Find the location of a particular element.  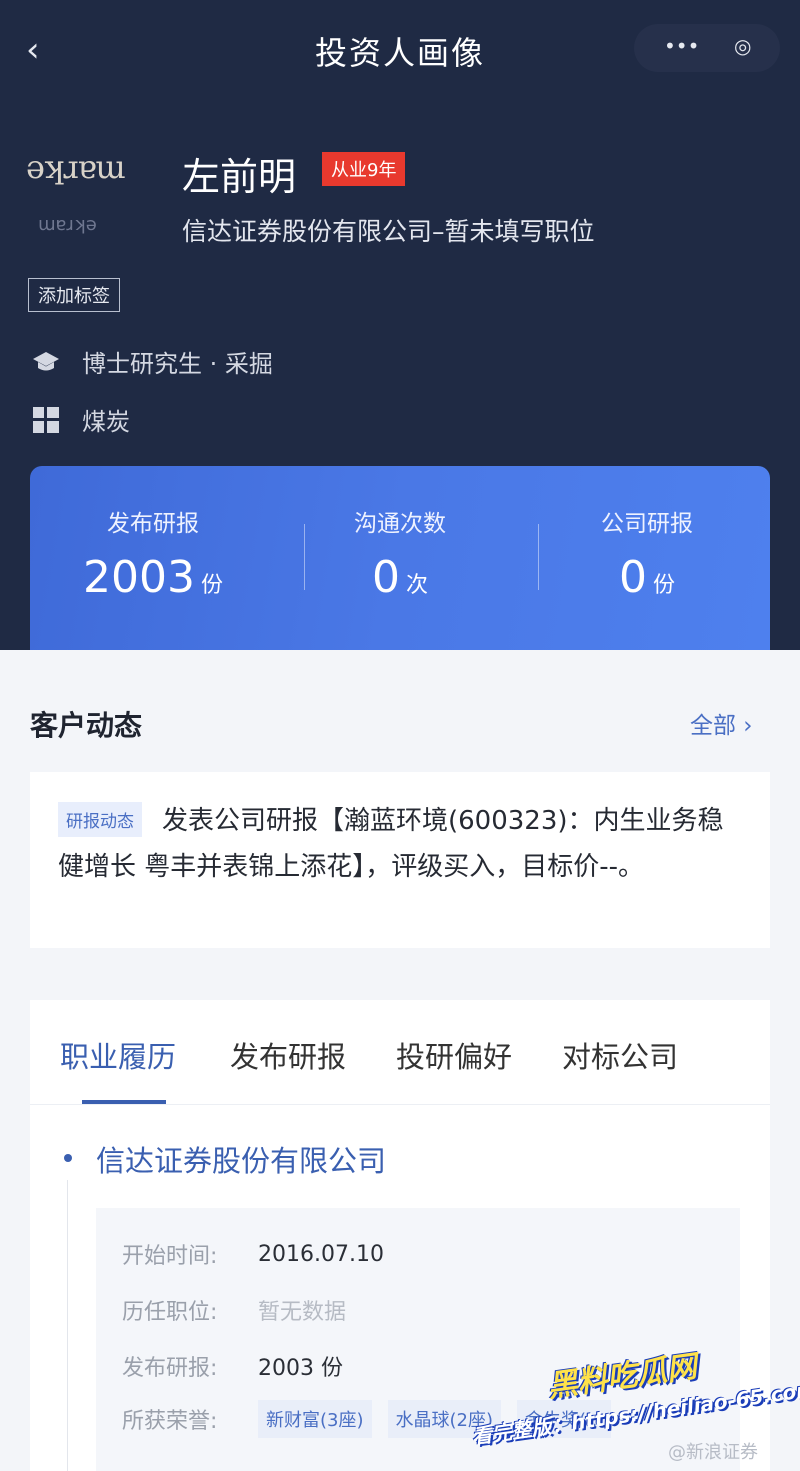

graduation-cap-icon is located at coordinates (46, 362).